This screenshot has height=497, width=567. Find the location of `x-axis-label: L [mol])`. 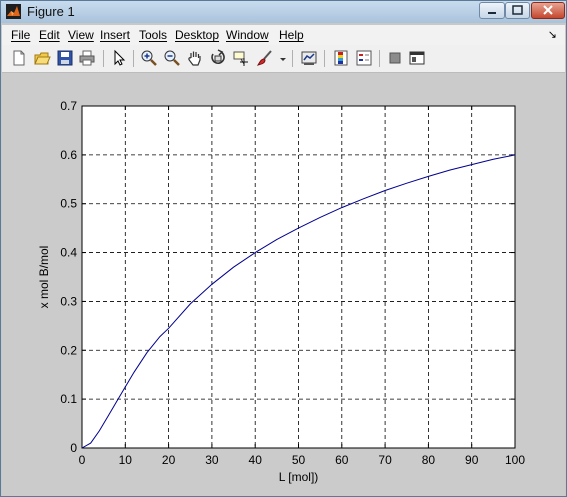

x-axis-label: L [mol]) is located at coordinates (299, 477).